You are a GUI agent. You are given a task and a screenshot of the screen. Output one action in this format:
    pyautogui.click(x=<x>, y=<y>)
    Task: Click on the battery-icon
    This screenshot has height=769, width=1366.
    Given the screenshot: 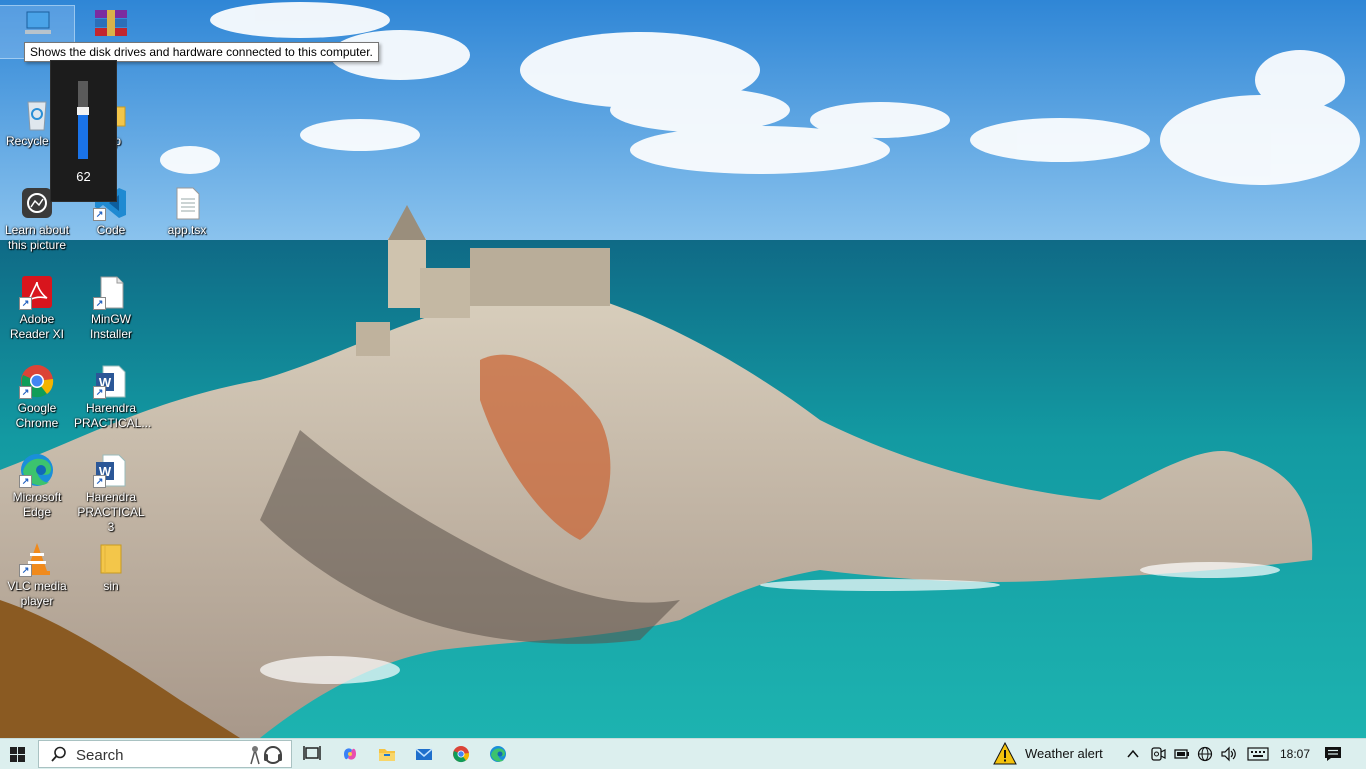 What is the action you would take?
    pyautogui.click(x=1182, y=754)
    